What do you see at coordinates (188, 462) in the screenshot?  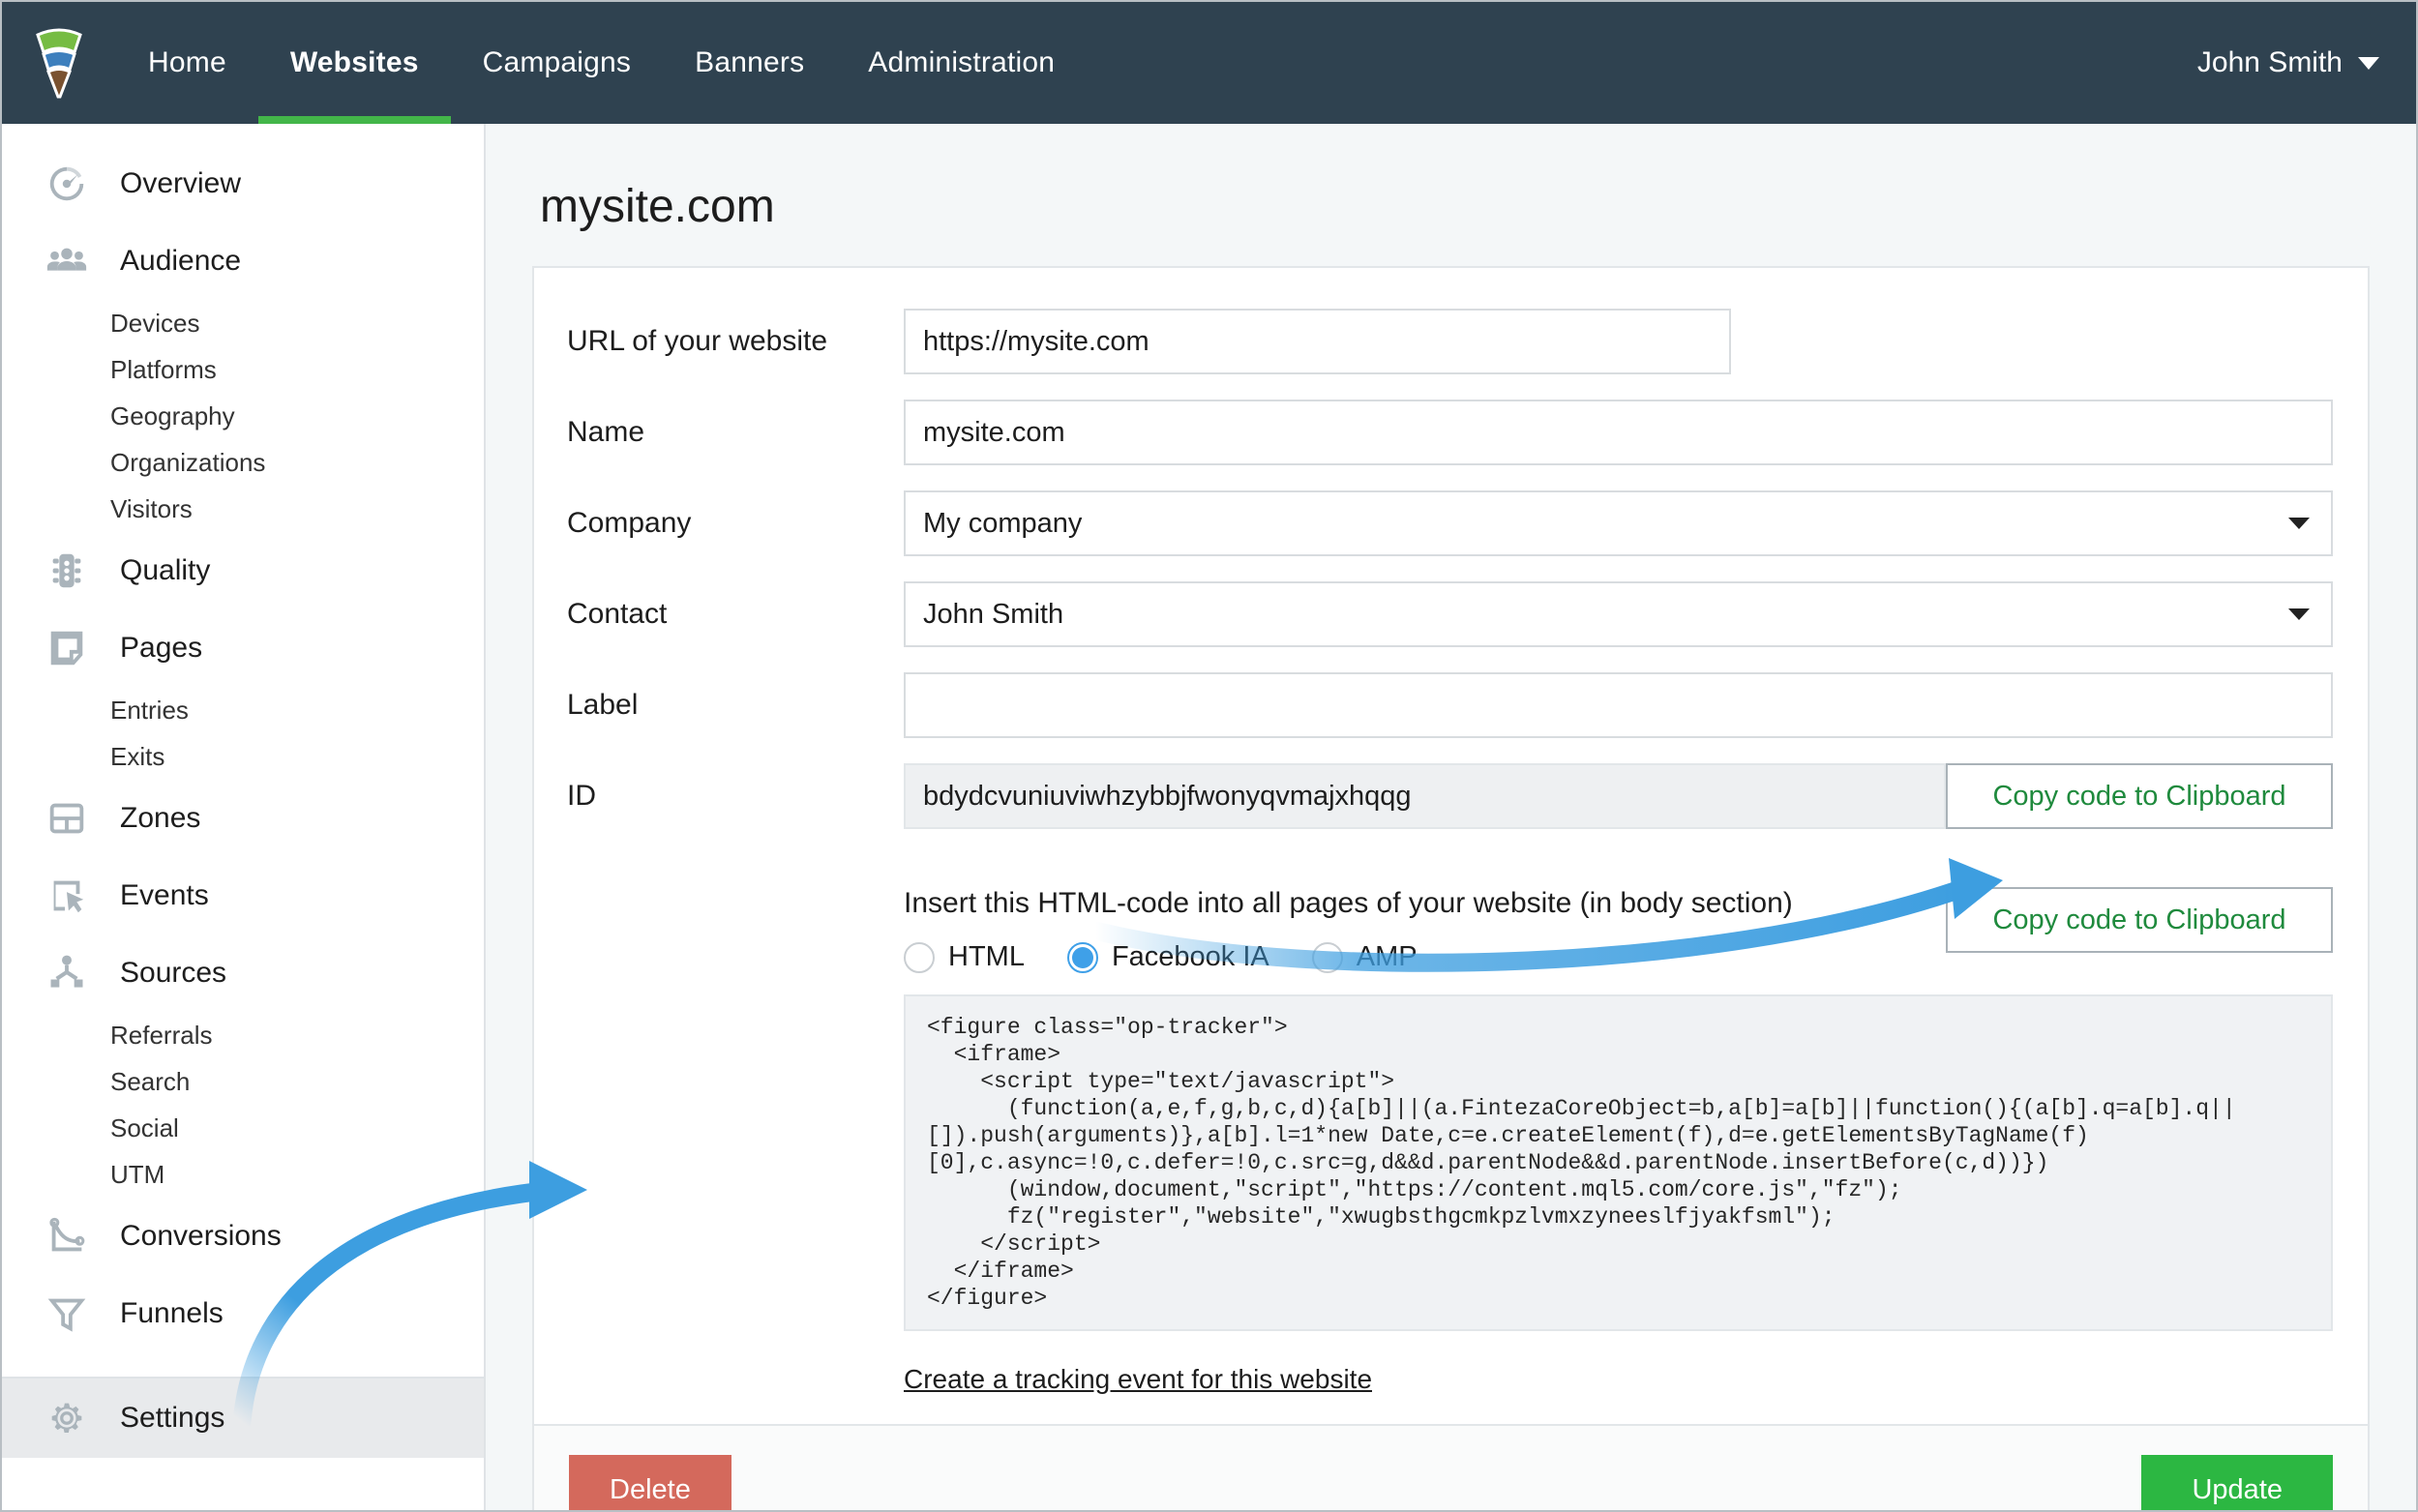 I see `sidebar-sub-label: Organizations` at bounding box center [188, 462].